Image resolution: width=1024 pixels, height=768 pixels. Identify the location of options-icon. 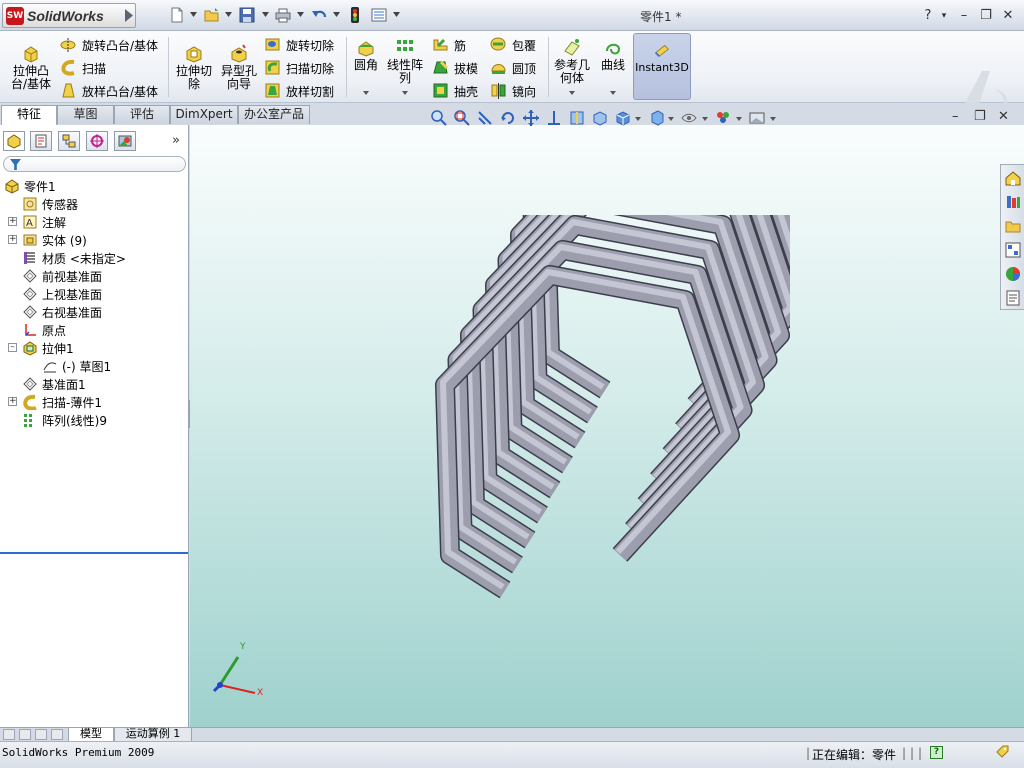
(379, 15).